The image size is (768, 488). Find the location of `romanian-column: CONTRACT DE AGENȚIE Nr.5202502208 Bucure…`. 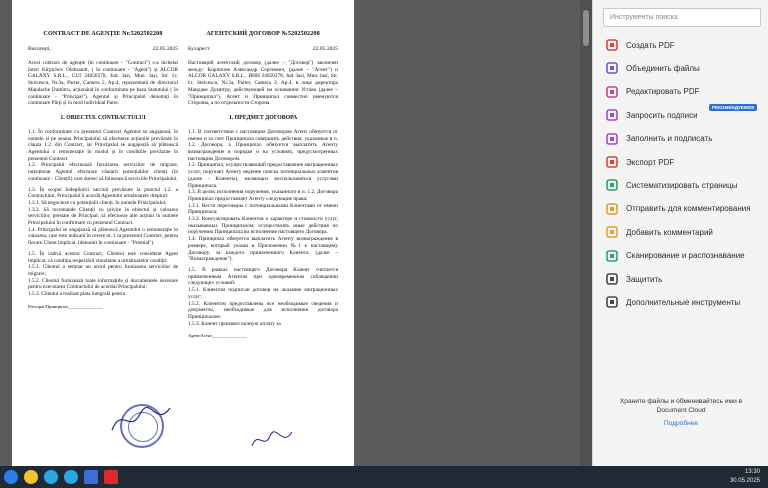

romanian-column: CONTRACT DE AGENȚIE Nr.5202502208 Bucure… is located at coordinates (103, 184).